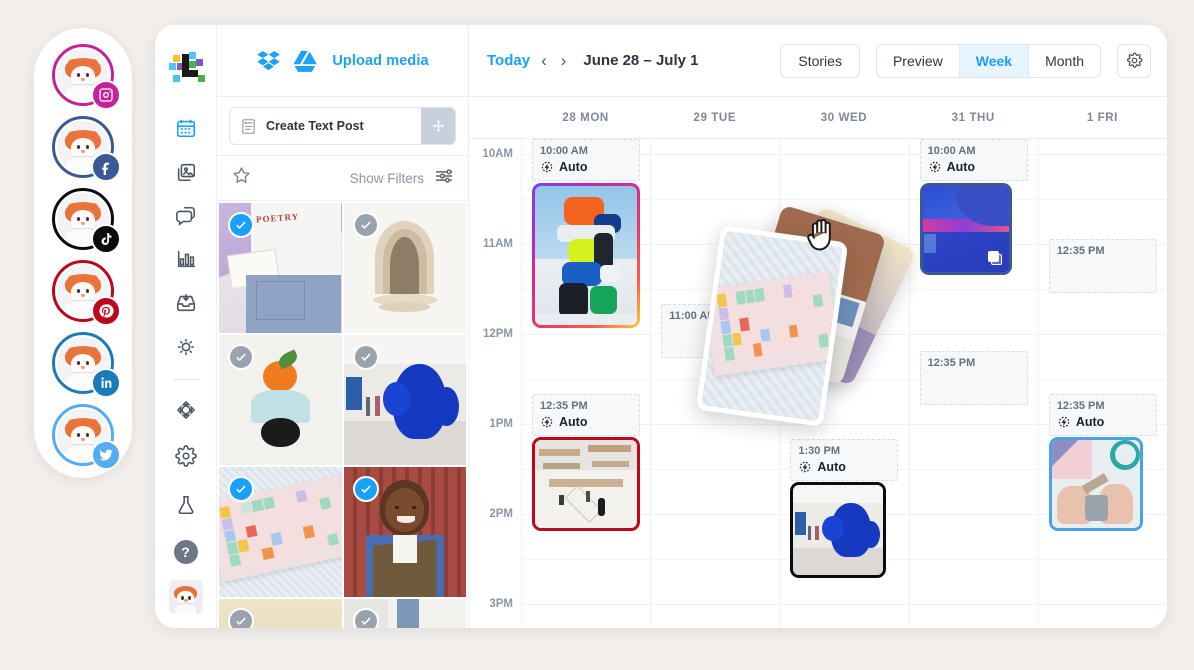 This screenshot has width=1194, height=670. Describe the element at coordinates (342, 178) in the screenshot. I see `media-filter-row: Show Filters` at that location.